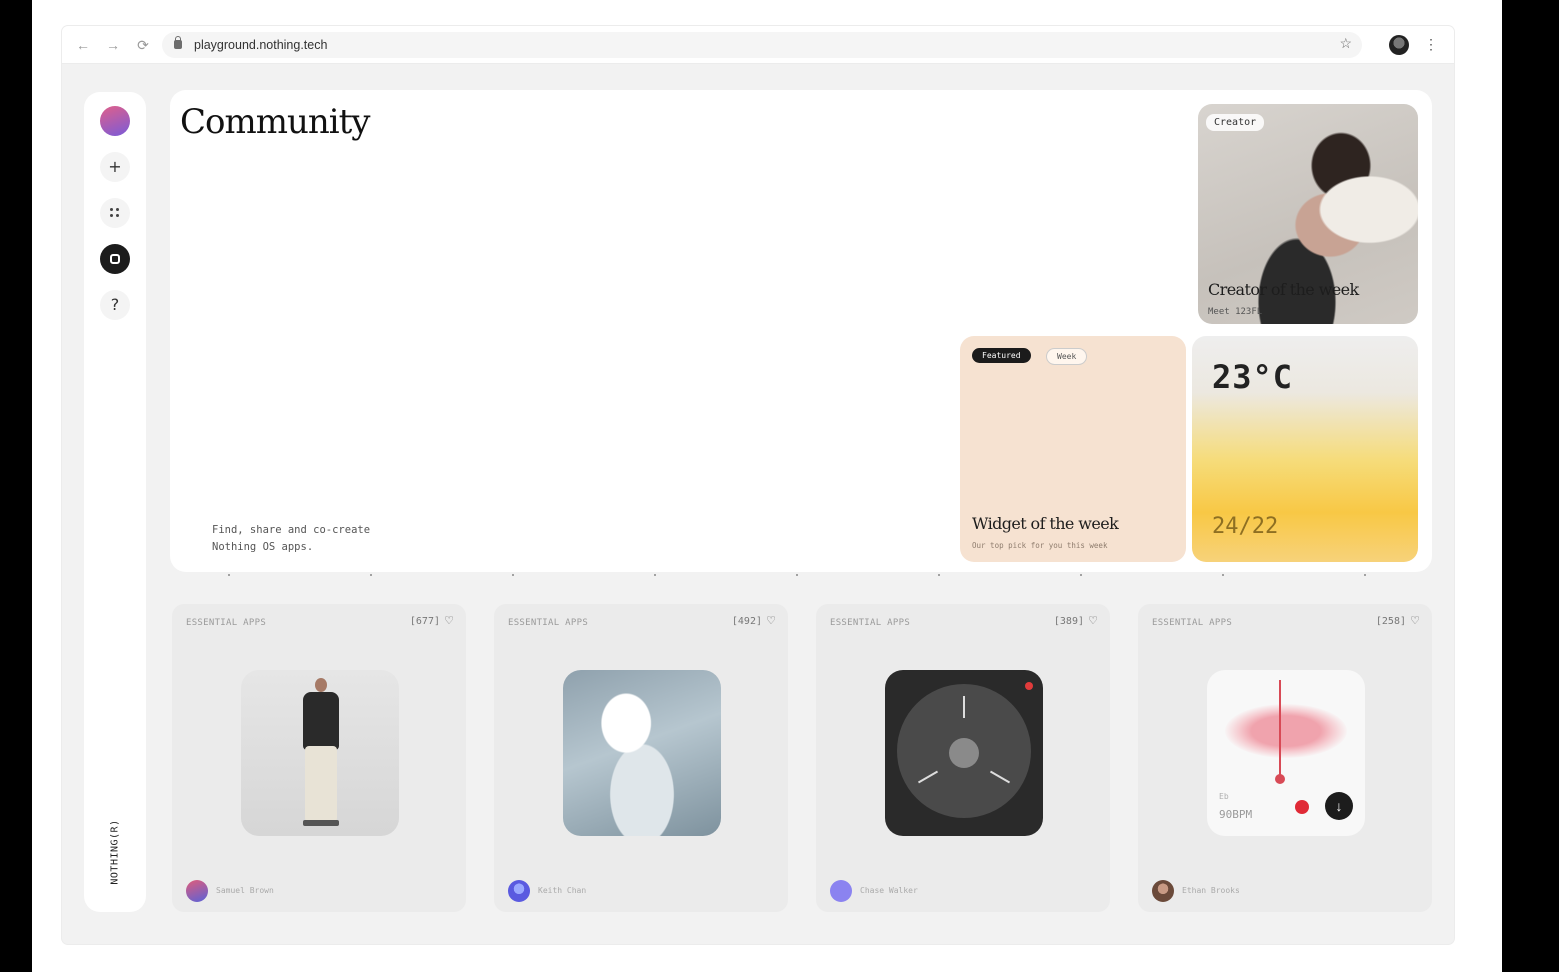 Image resolution: width=1559 pixels, height=972 pixels. I want to click on grid-icon, so click(115, 213).